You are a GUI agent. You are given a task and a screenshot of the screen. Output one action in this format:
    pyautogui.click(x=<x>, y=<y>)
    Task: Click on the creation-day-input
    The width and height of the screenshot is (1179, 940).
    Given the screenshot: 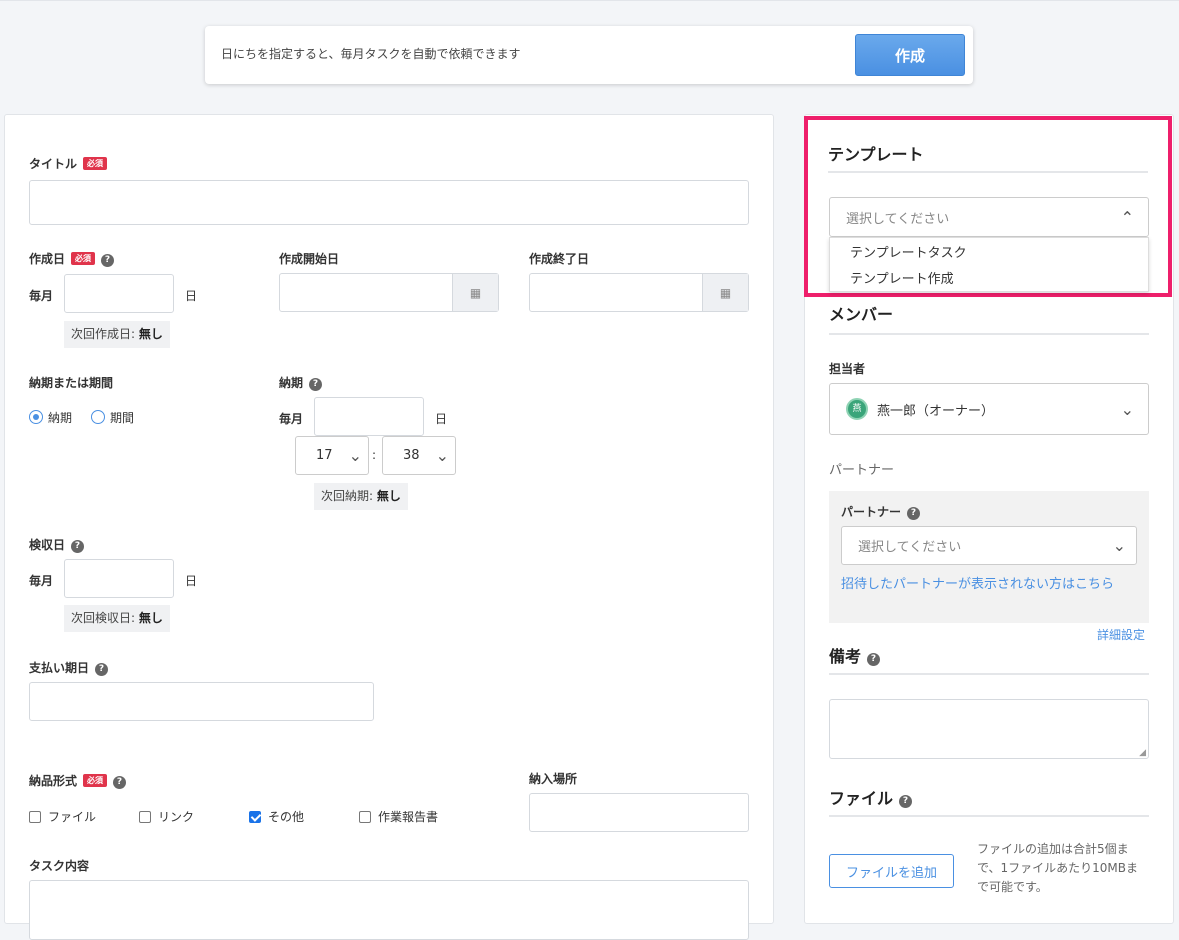 What is the action you would take?
    pyautogui.click(x=119, y=293)
    